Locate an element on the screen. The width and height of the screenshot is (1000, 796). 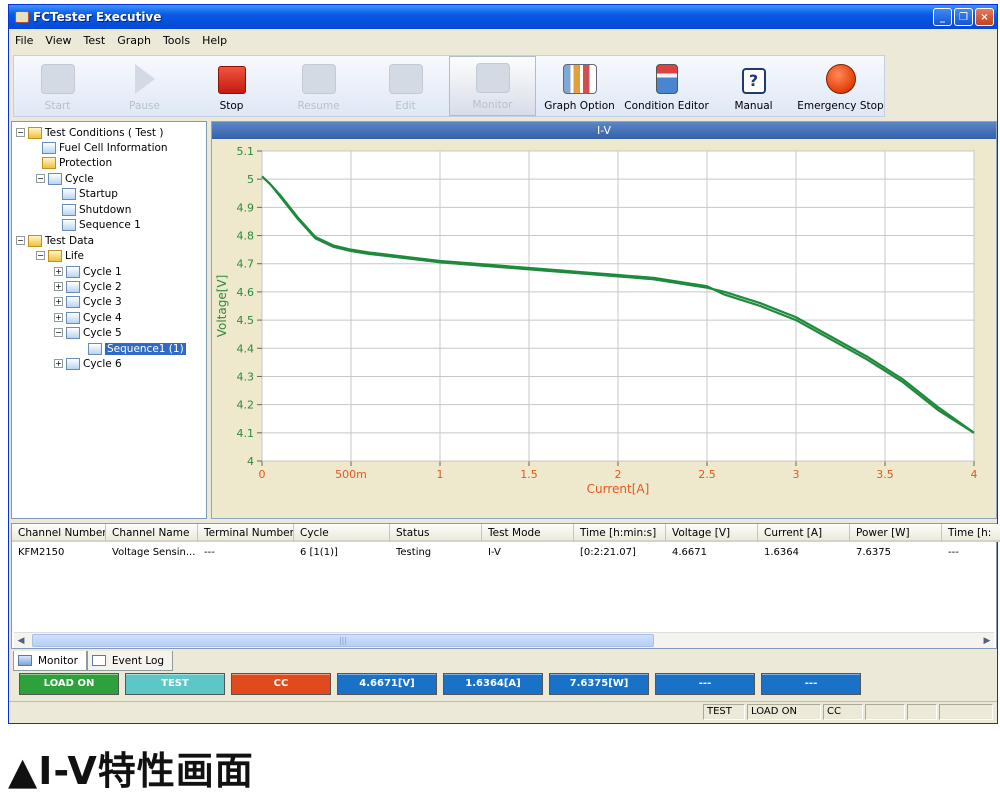
column-header: Test Mode is located at coordinates (528, 533).